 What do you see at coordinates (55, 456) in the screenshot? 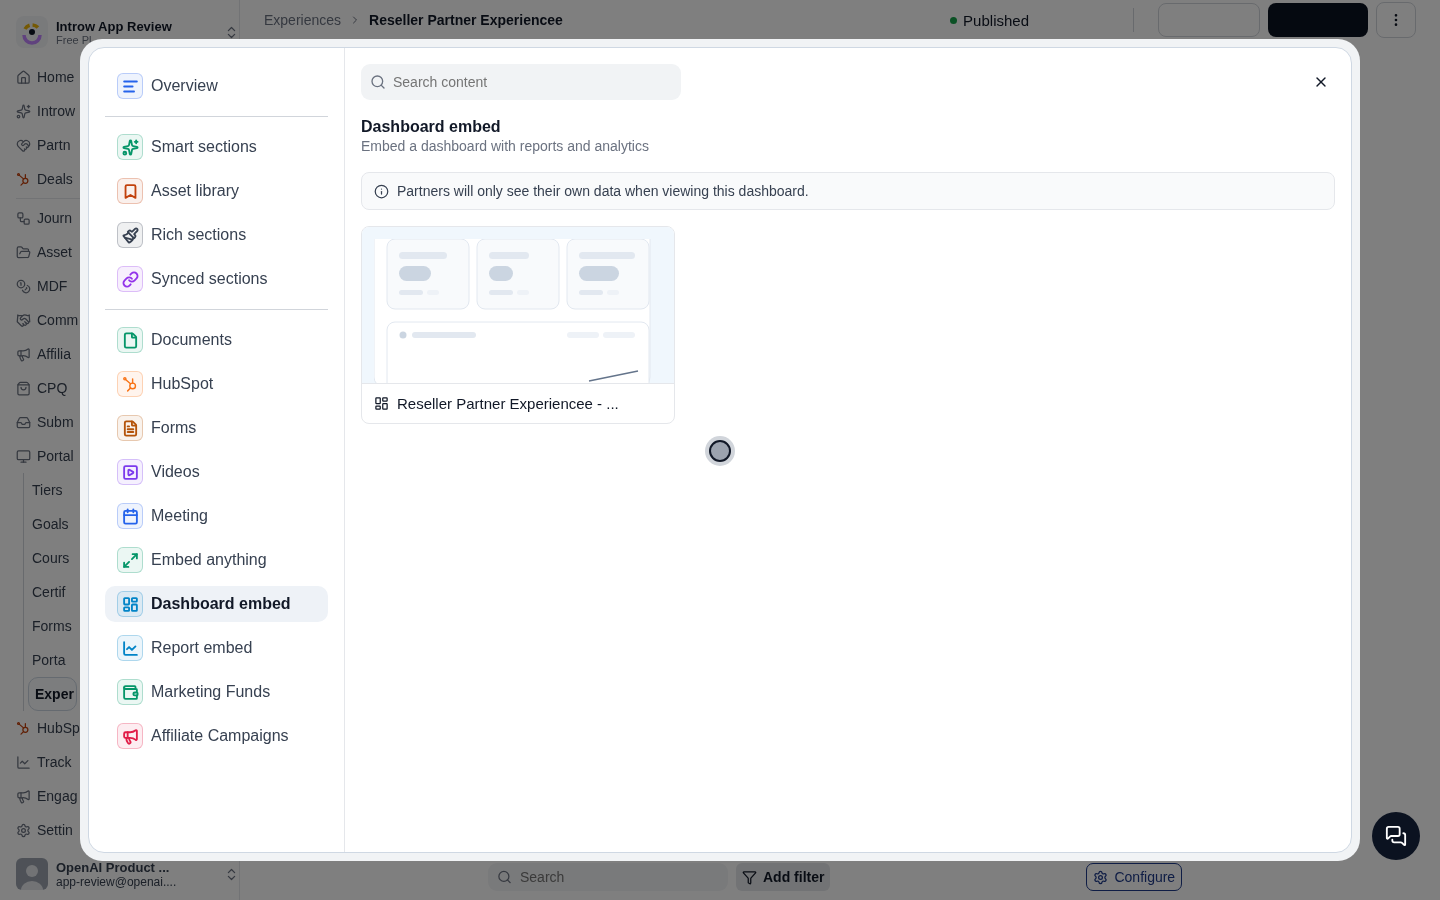
I see `sidebar-label: Portal` at bounding box center [55, 456].